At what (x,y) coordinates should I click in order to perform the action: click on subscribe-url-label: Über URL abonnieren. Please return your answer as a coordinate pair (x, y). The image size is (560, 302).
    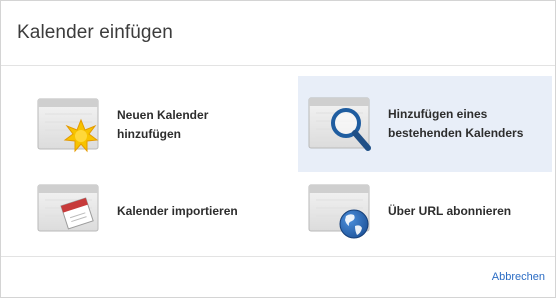
    Looking at the image, I should click on (450, 210).